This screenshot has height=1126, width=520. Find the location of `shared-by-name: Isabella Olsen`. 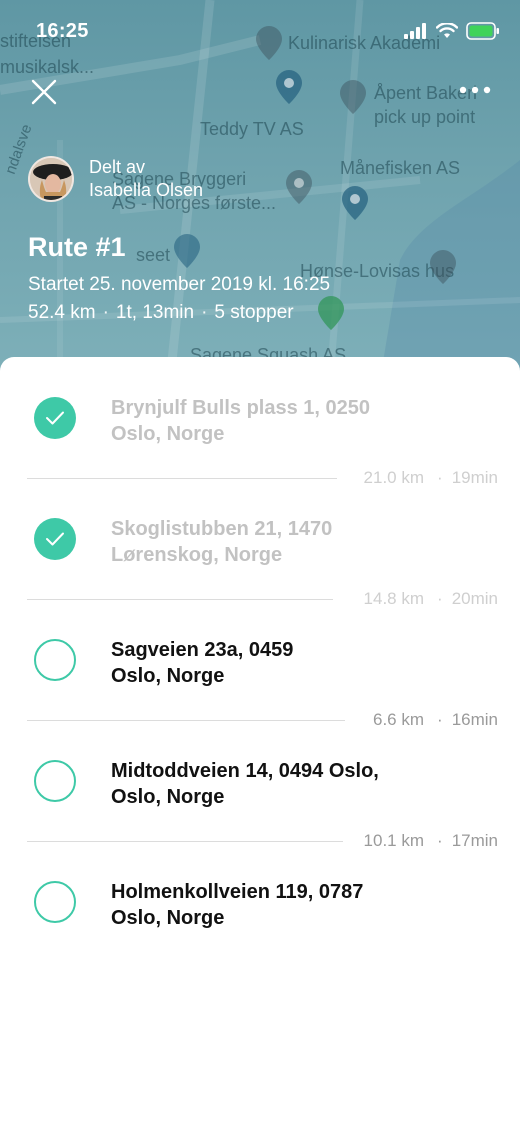

shared-by-name: Isabella Olsen is located at coordinates (146, 190).